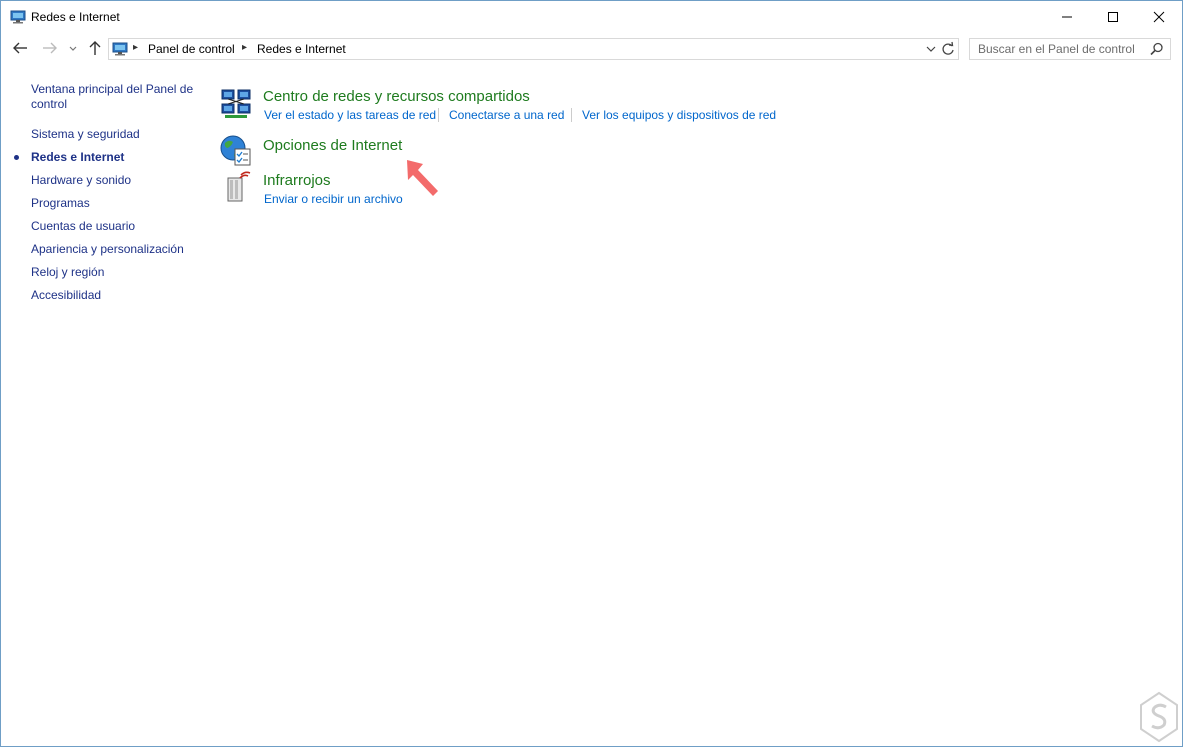  What do you see at coordinates (350, 115) in the screenshot?
I see `task-link-view-network-status: Ver el estado y las tareas de red` at bounding box center [350, 115].